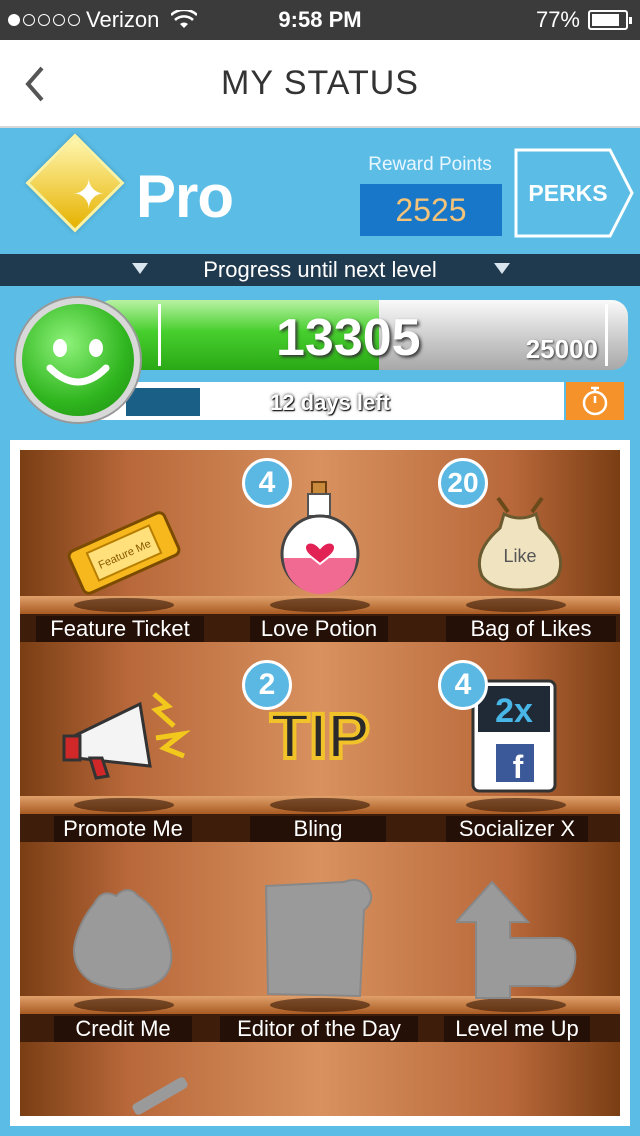 Image resolution: width=640 pixels, height=1136 pixels. I want to click on stopwatch-icon, so click(595, 401).